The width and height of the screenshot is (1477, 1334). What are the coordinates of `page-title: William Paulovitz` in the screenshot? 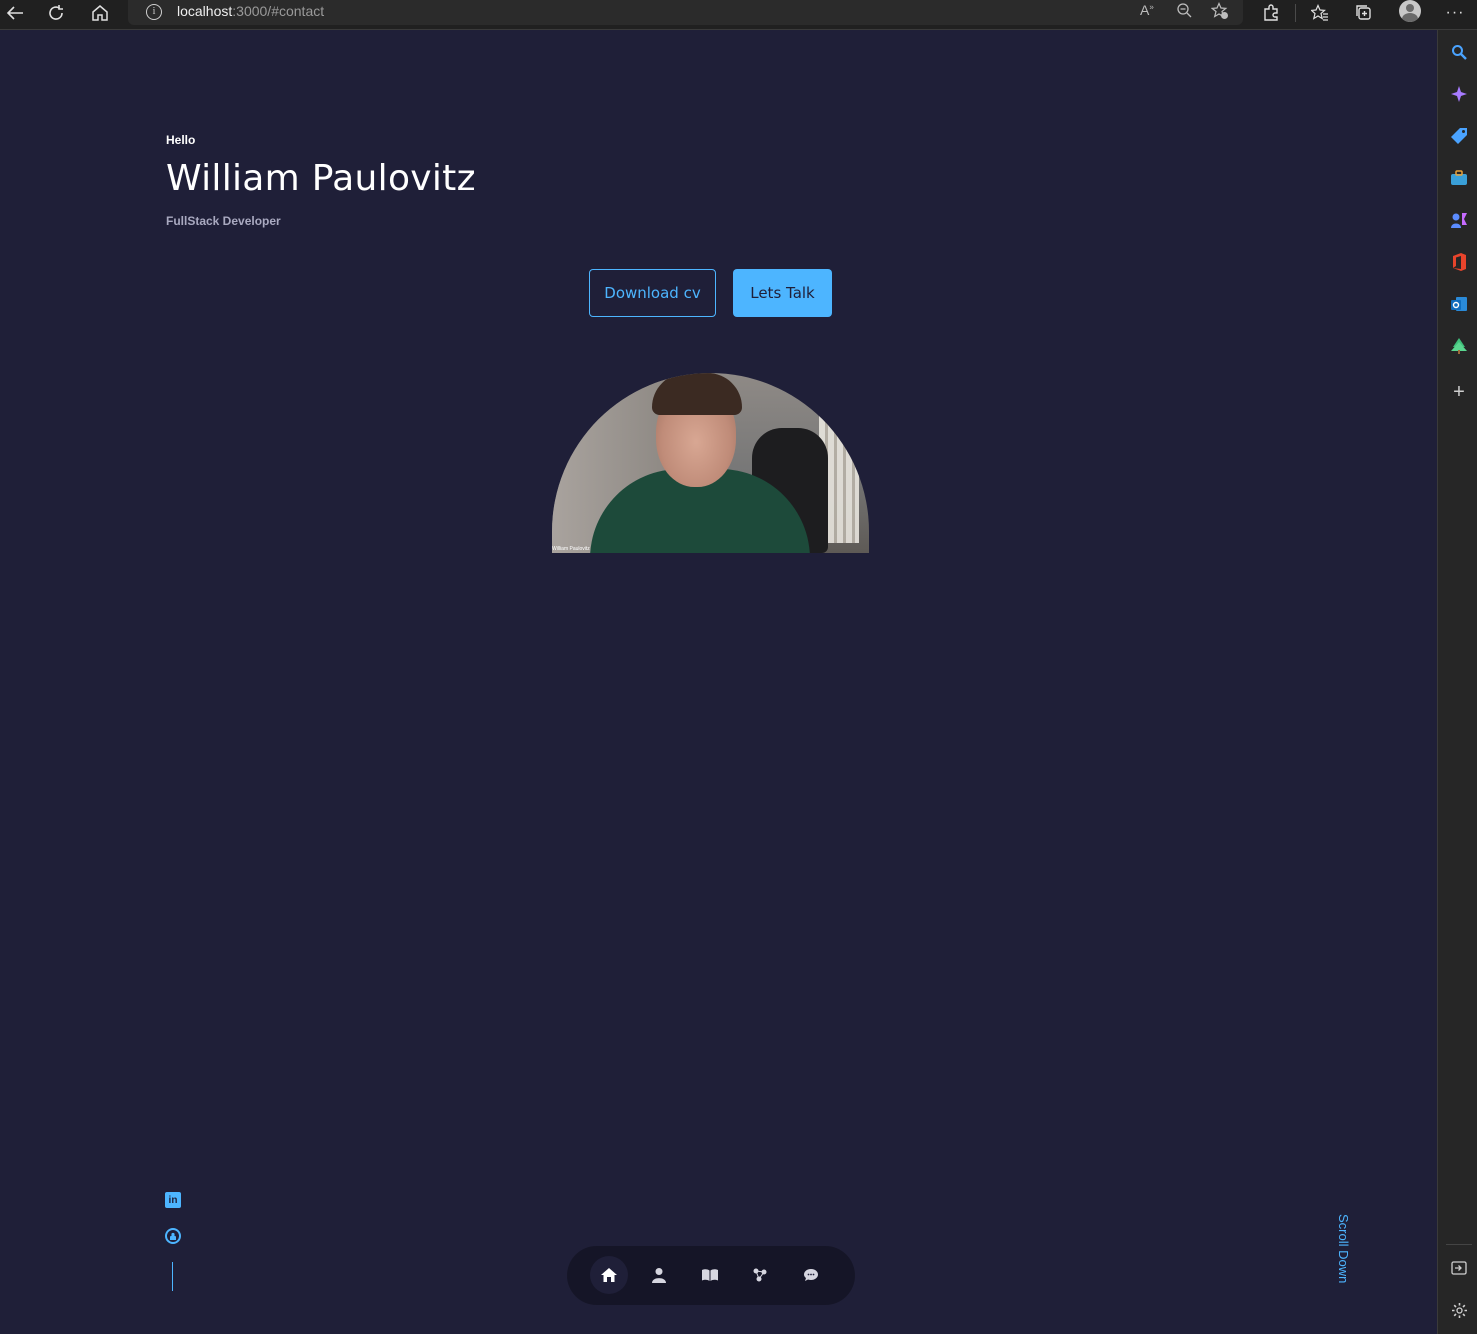 It's located at (321, 178).